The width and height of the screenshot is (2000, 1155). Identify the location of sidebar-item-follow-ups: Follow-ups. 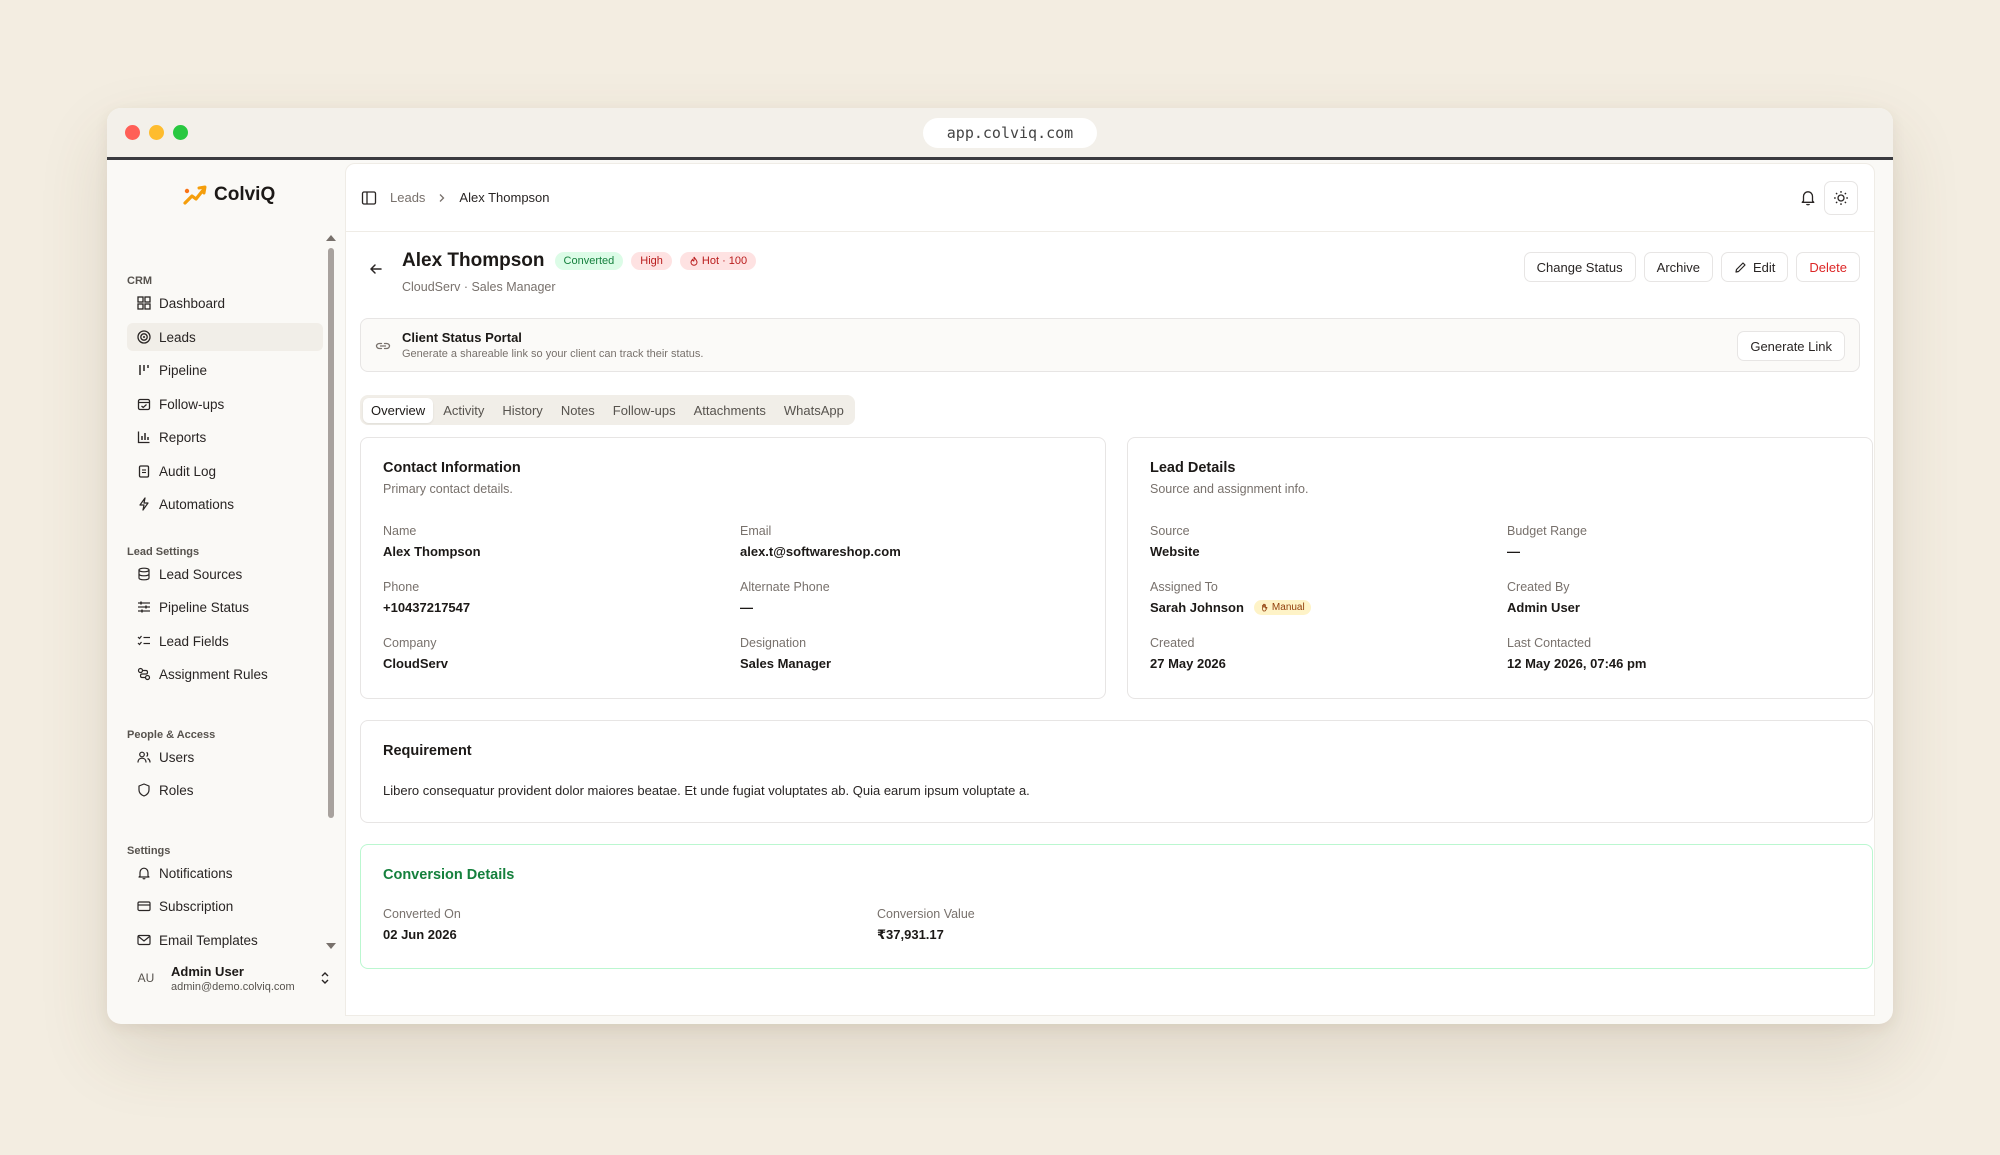
(225, 404).